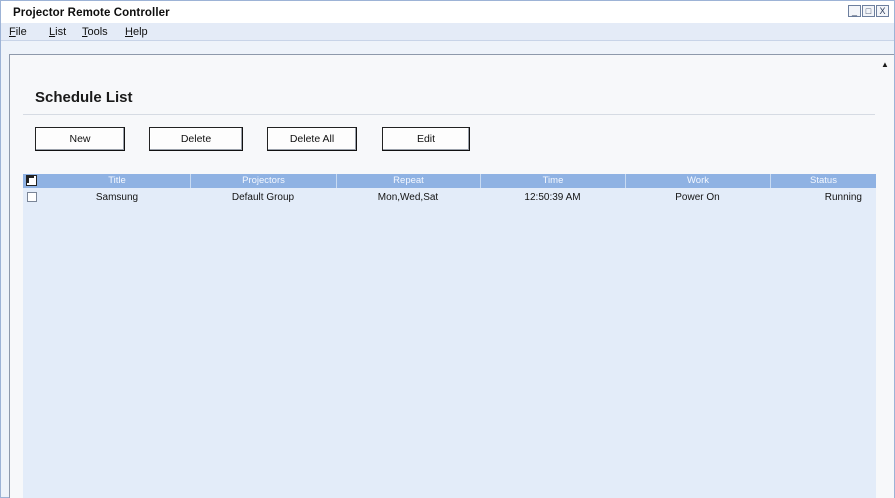  What do you see at coordinates (447, 32) in the screenshot?
I see `menu-bar: File List Tools Help` at bounding box center [447, 32].